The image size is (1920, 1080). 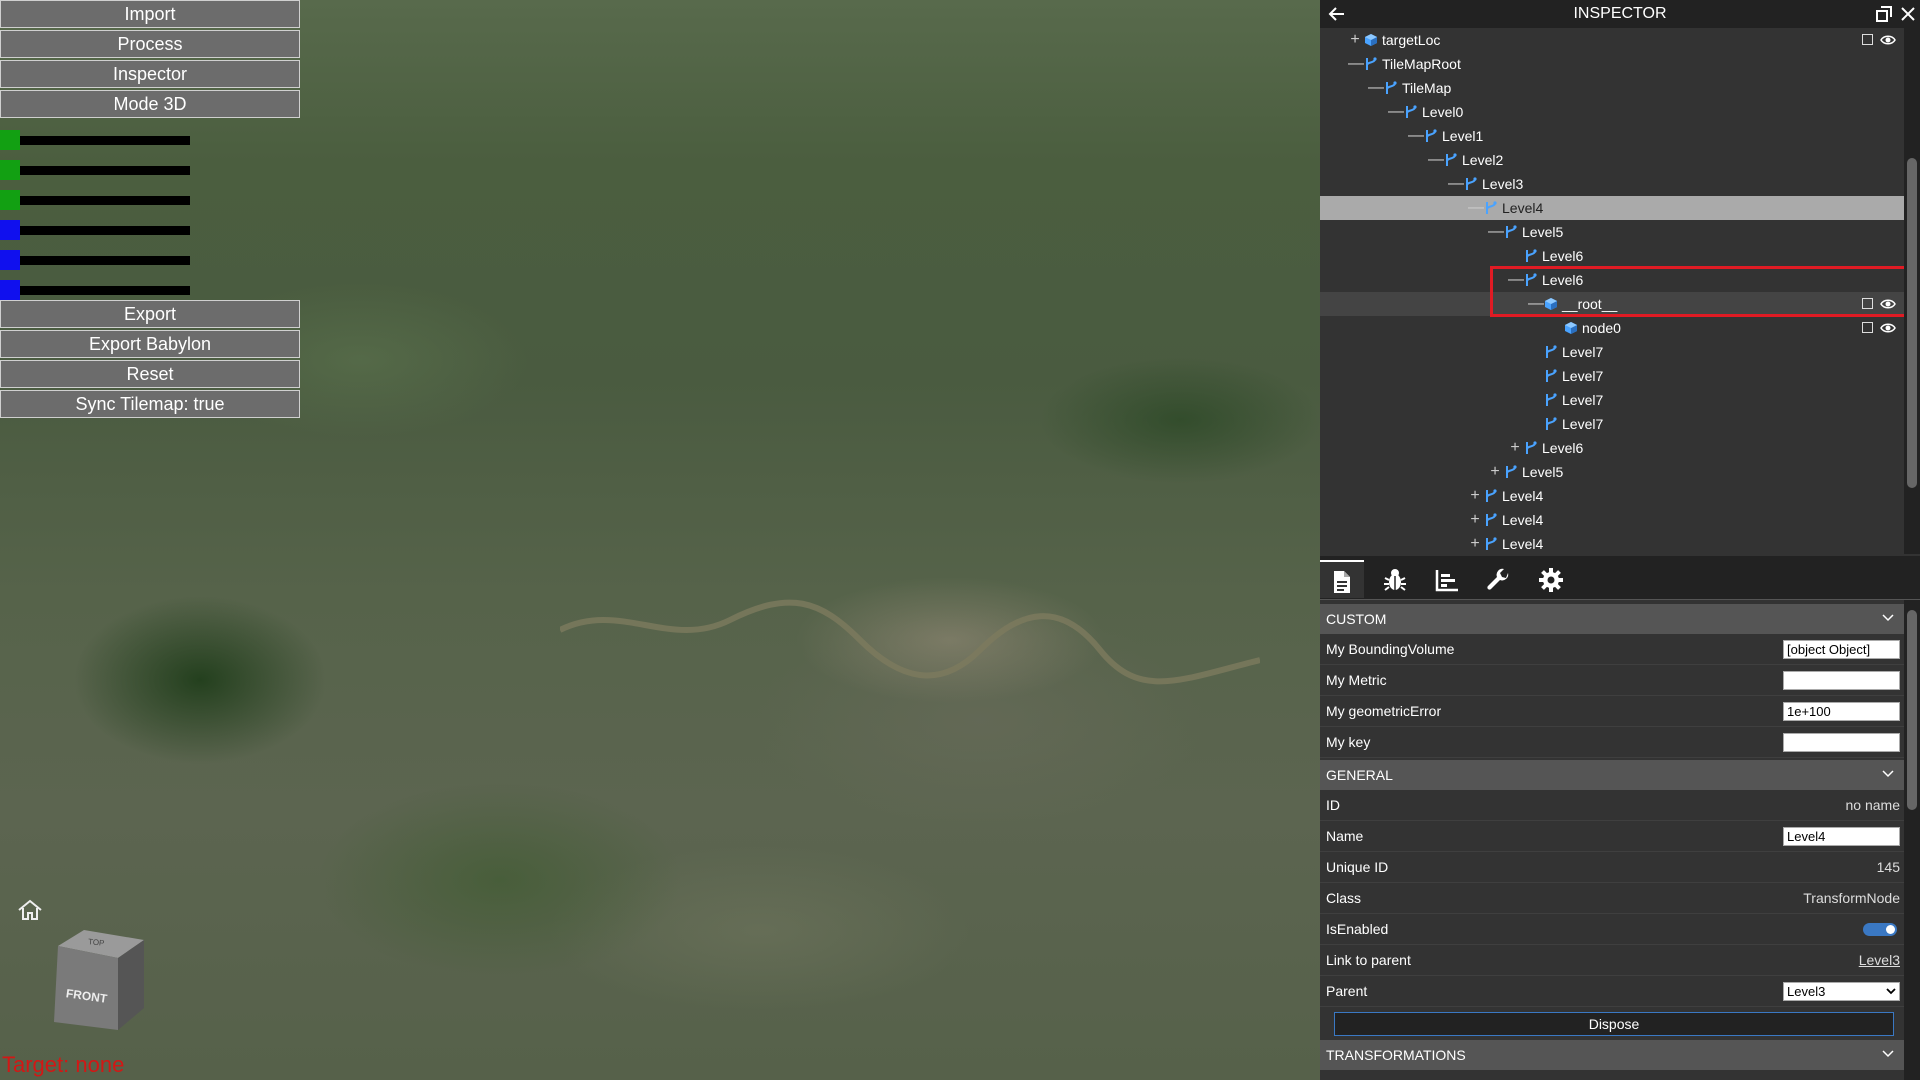 What do you see at coordinates (1841, 836) in the screenshot?
I see `name-input: Level4` at bounding box center [1841, 836].